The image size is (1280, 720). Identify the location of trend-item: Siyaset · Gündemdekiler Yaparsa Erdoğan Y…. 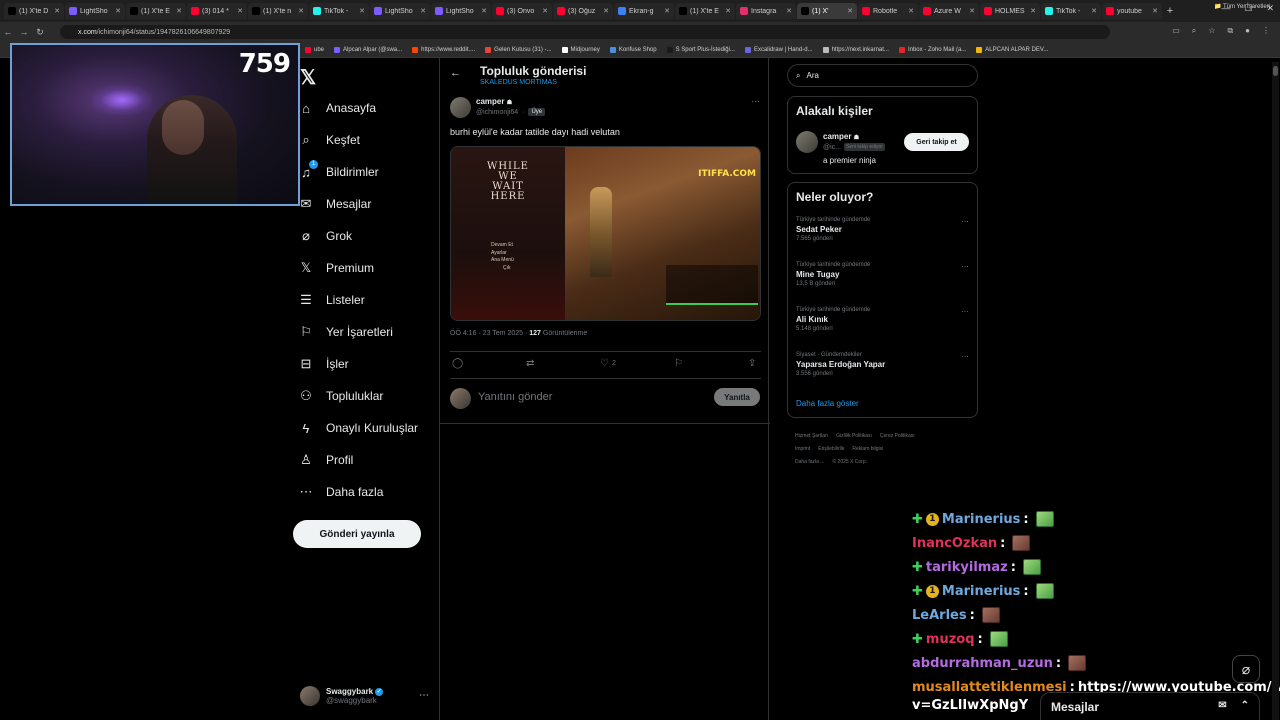
(883, 370).